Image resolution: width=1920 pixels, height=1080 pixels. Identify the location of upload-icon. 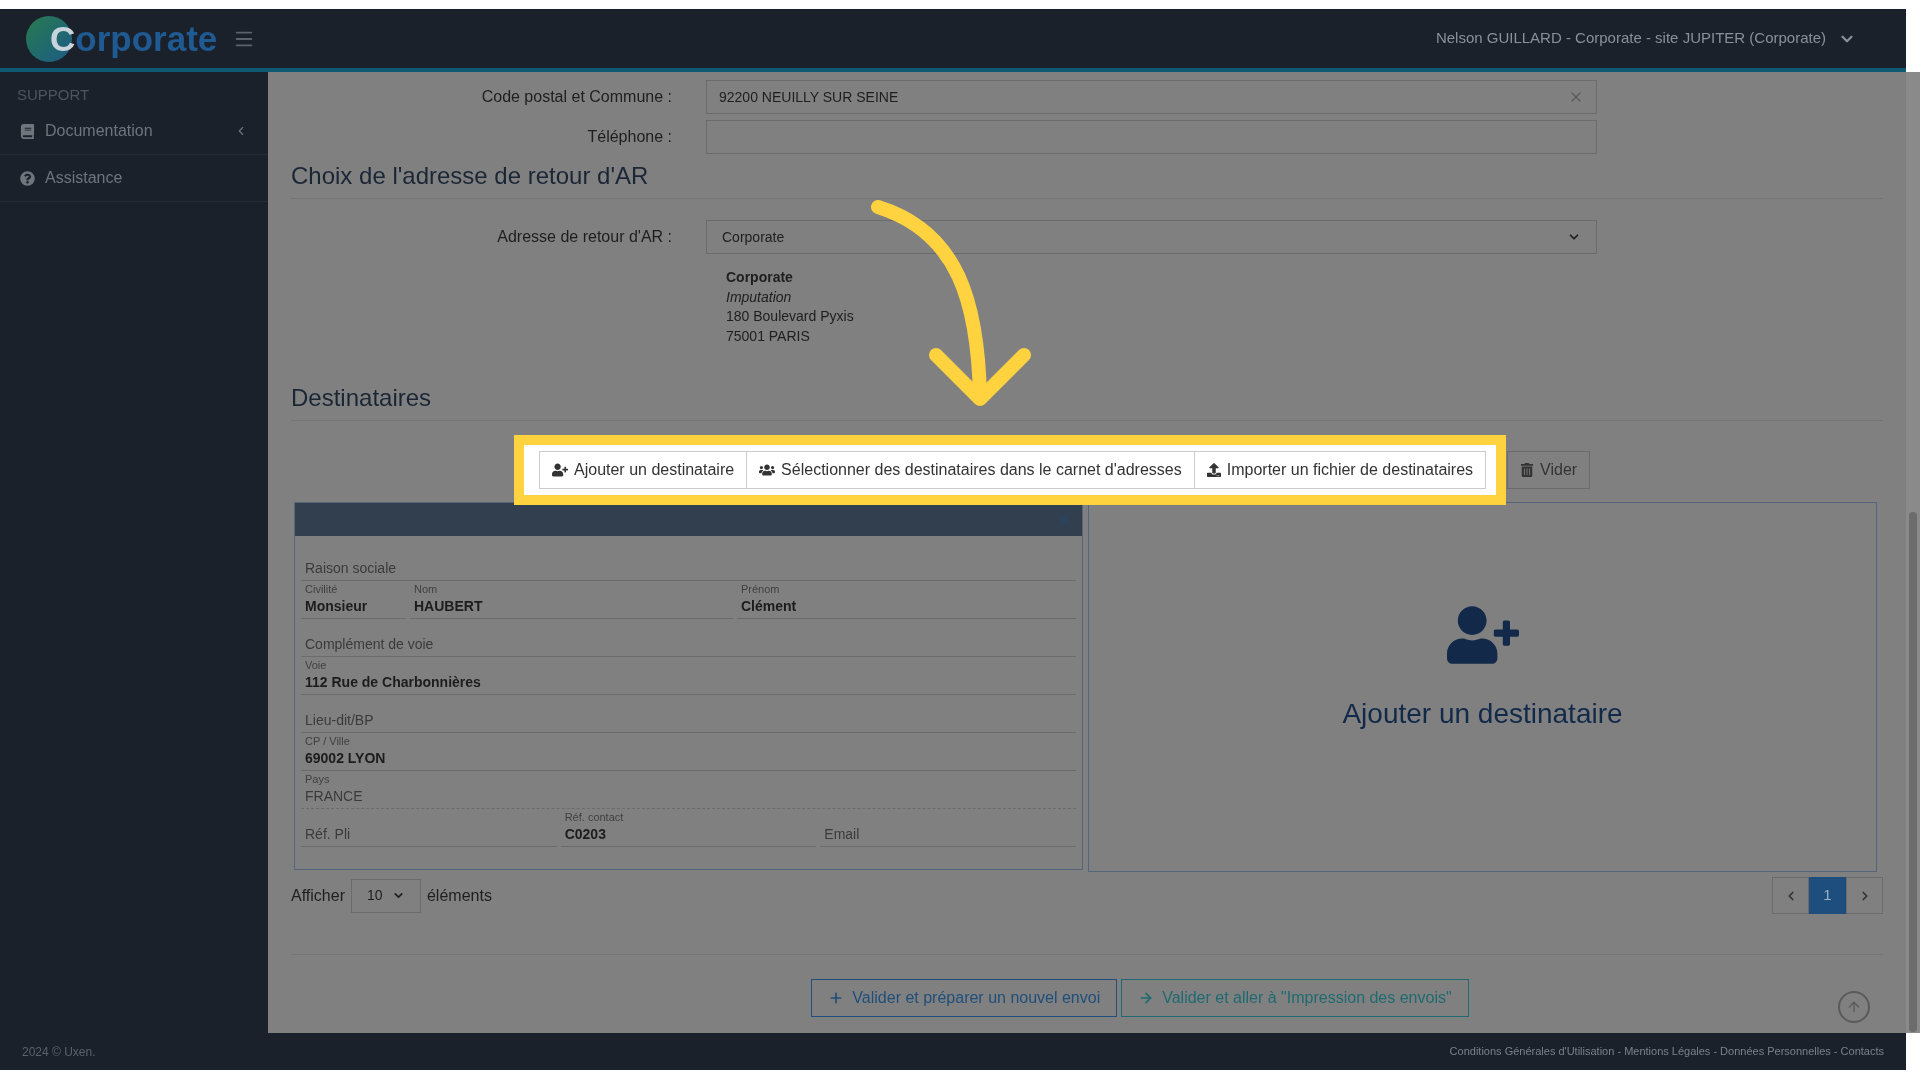
(1213, 470).